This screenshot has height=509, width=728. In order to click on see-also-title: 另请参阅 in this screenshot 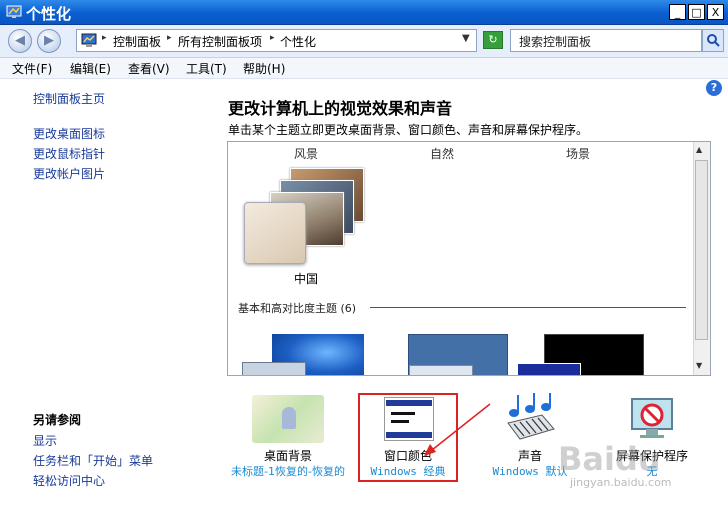, I will do `click(57, 420)`.